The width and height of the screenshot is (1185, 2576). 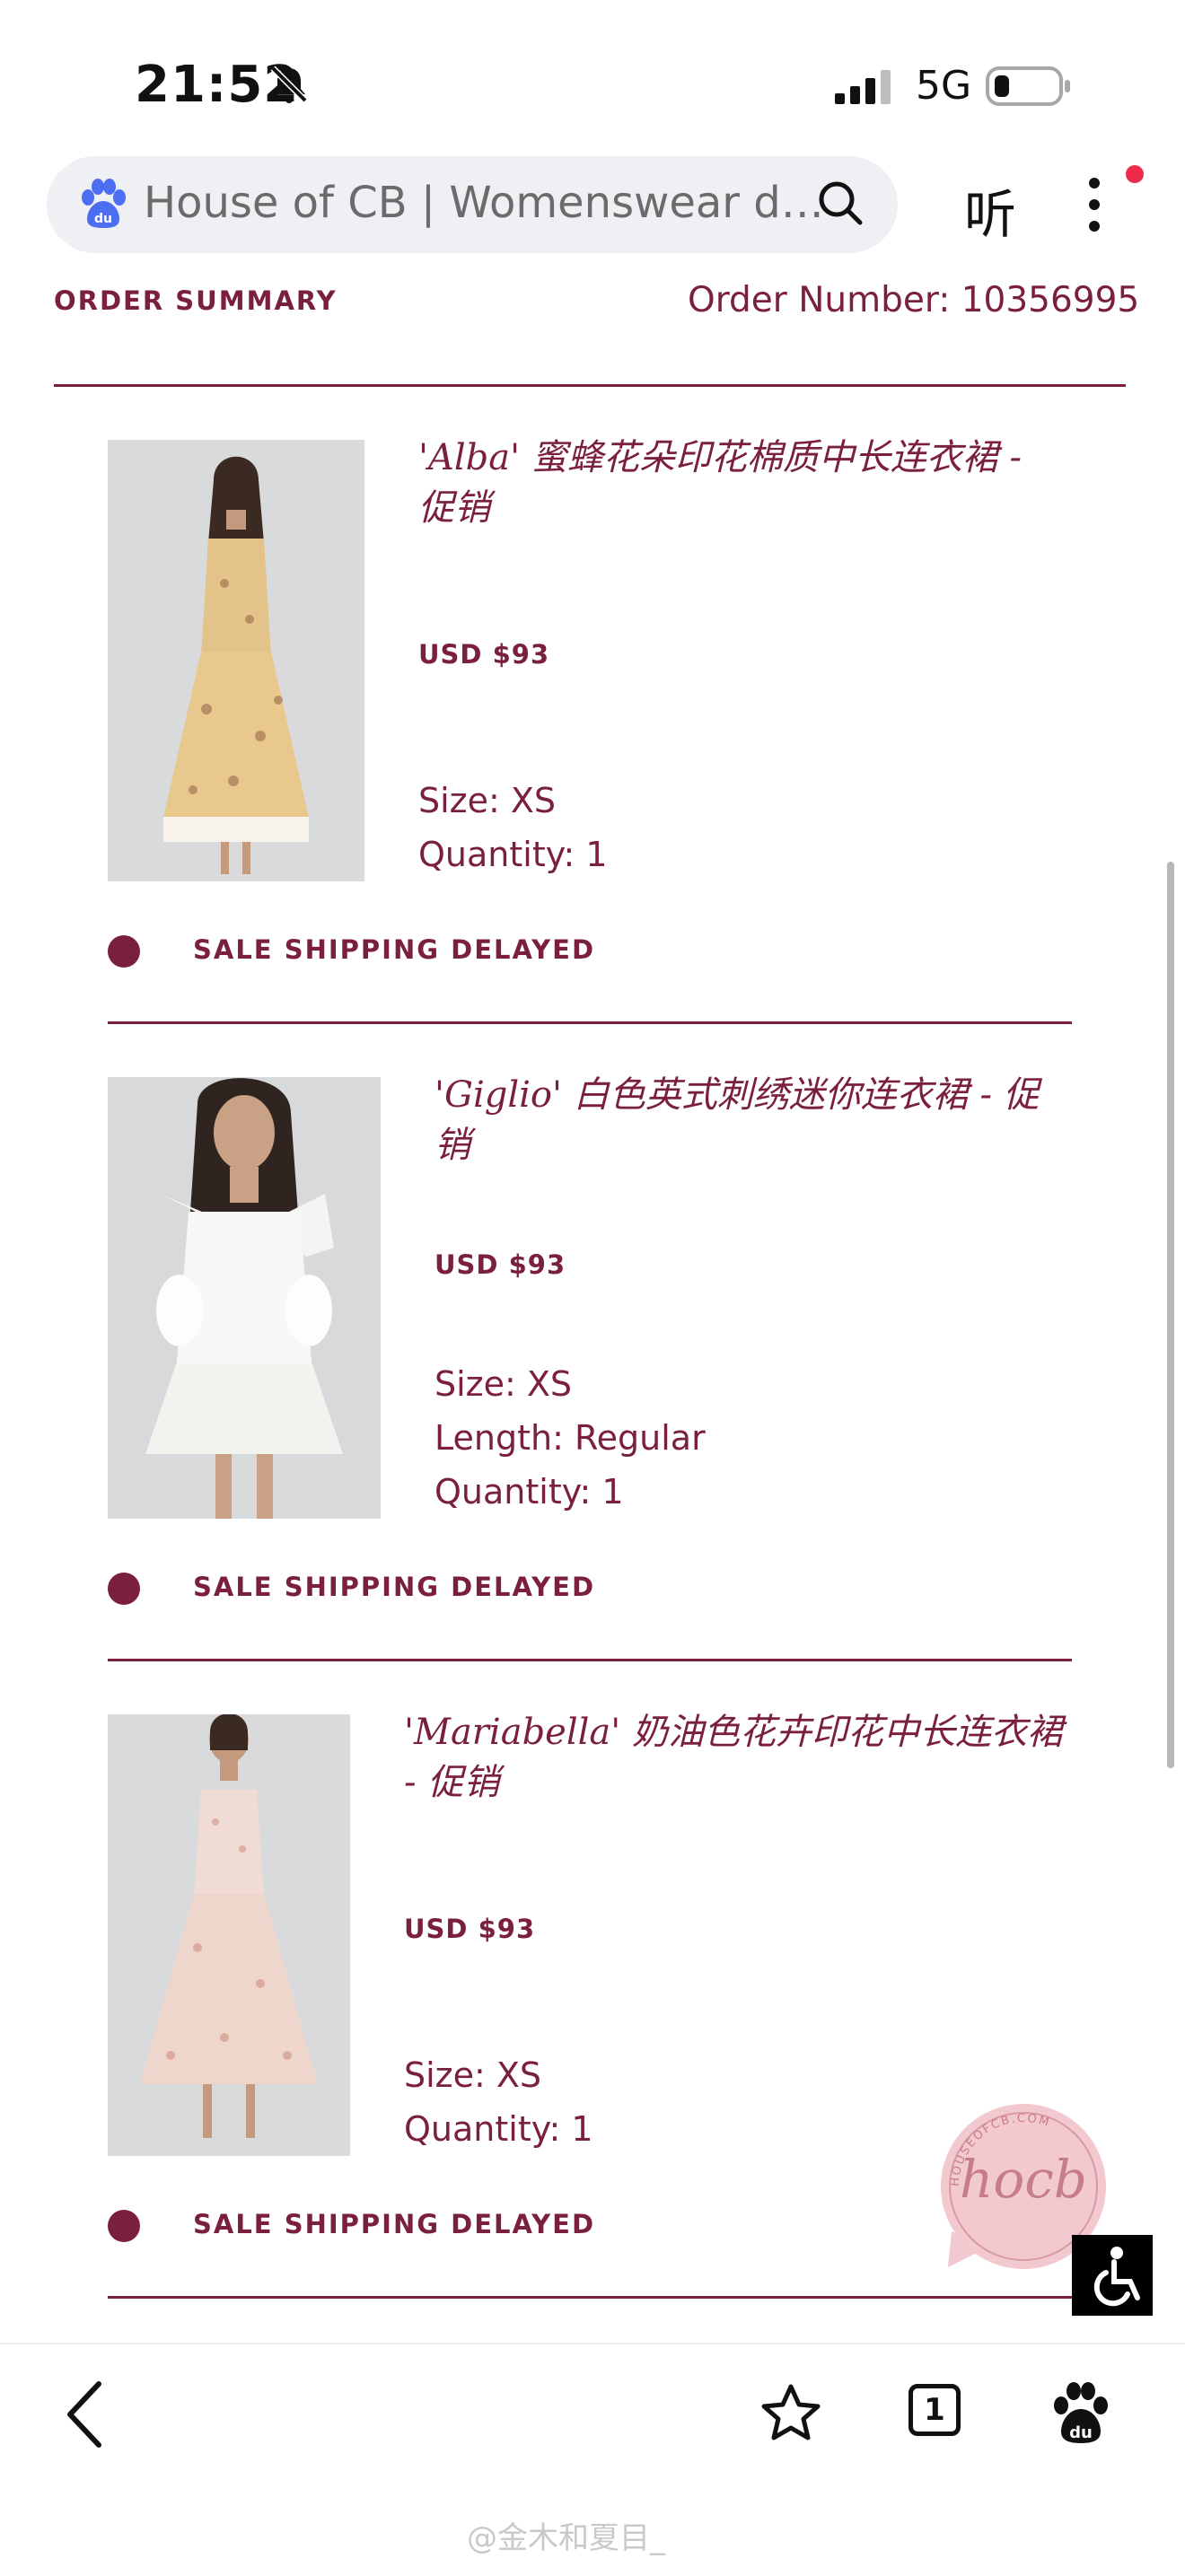 I want to click on accessibility-icon, so click(x=1116, y=2277).